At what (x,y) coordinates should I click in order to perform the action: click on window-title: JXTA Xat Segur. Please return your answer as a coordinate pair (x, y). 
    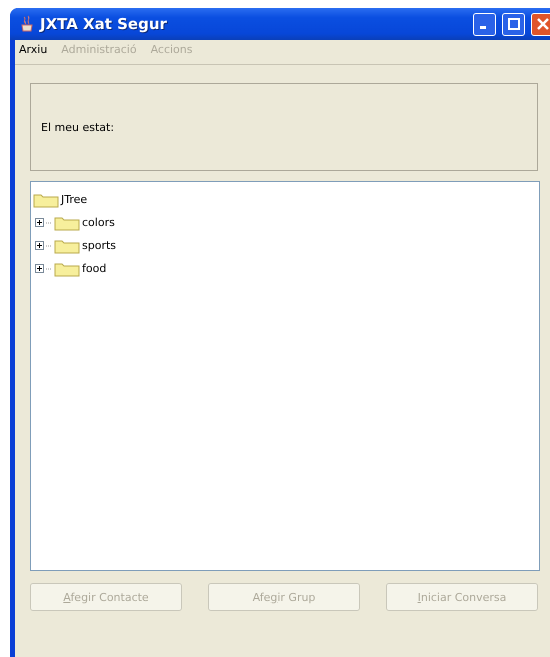
    Looking at the image, I should click on (104, 24).